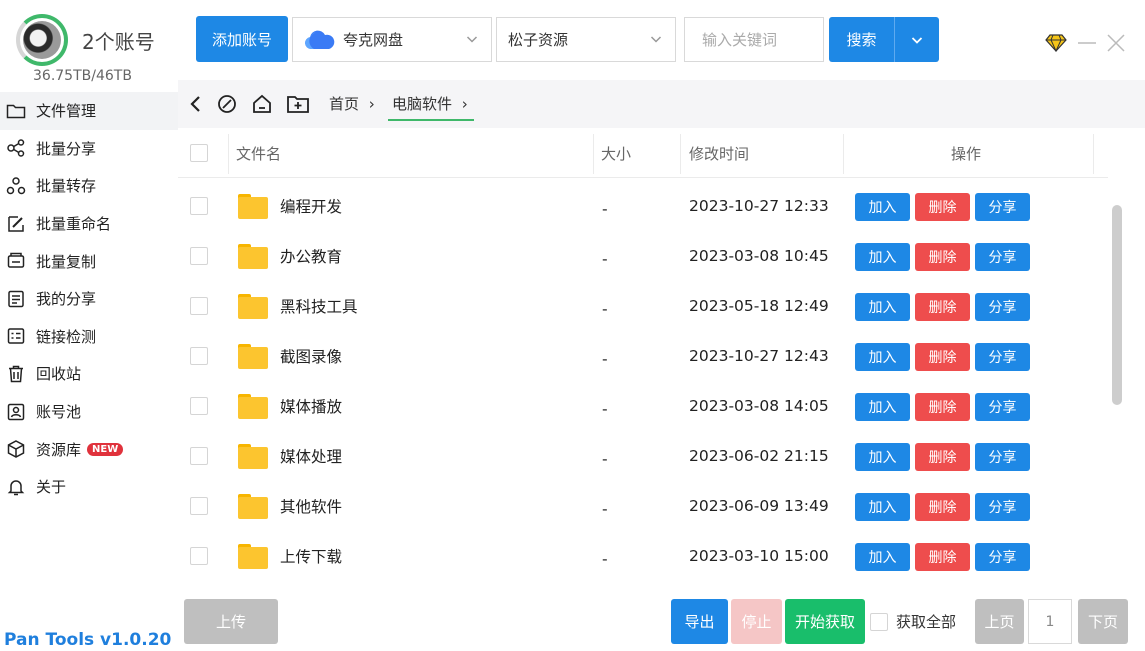  What do you see at coordinates (42, 40) in the screenshot?
I see `avatar` at bounding box center [42, 40].